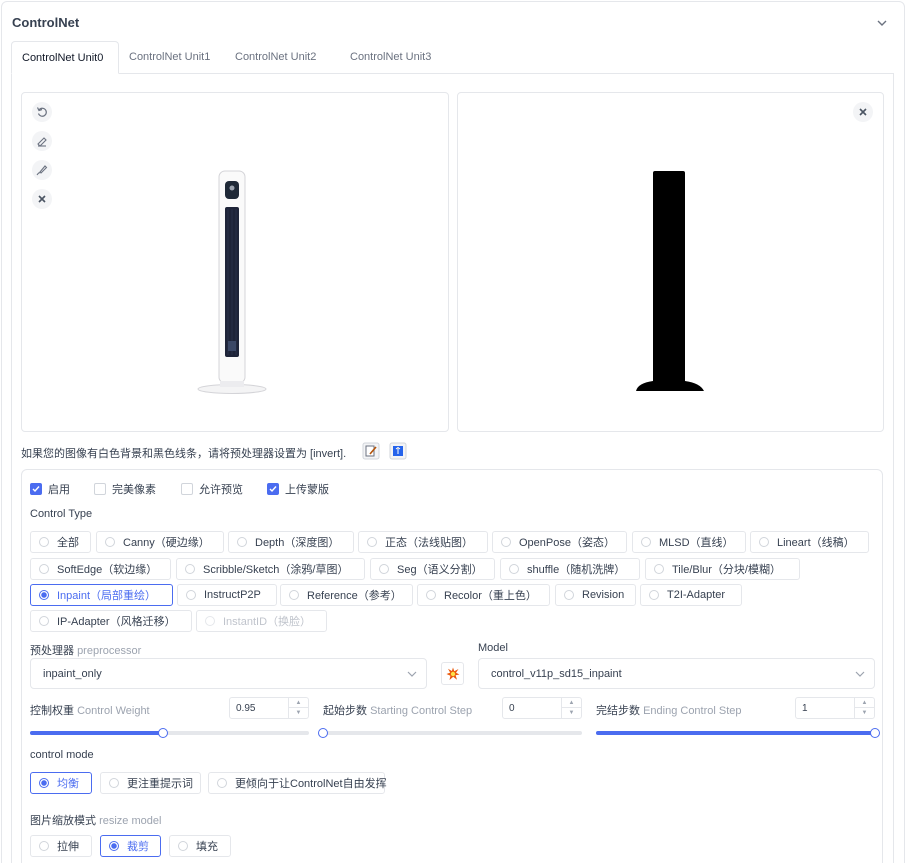 The width and height of the screenshot is (905, 863). I want to click on upload-icon, so click(398, 451).